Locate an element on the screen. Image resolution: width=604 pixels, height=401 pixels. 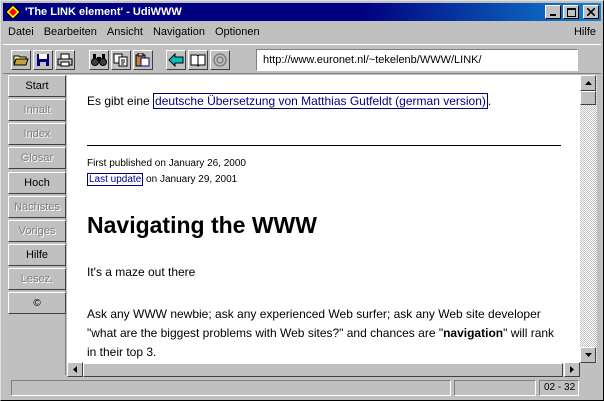
status-progress is located at coordinates (495, 388).